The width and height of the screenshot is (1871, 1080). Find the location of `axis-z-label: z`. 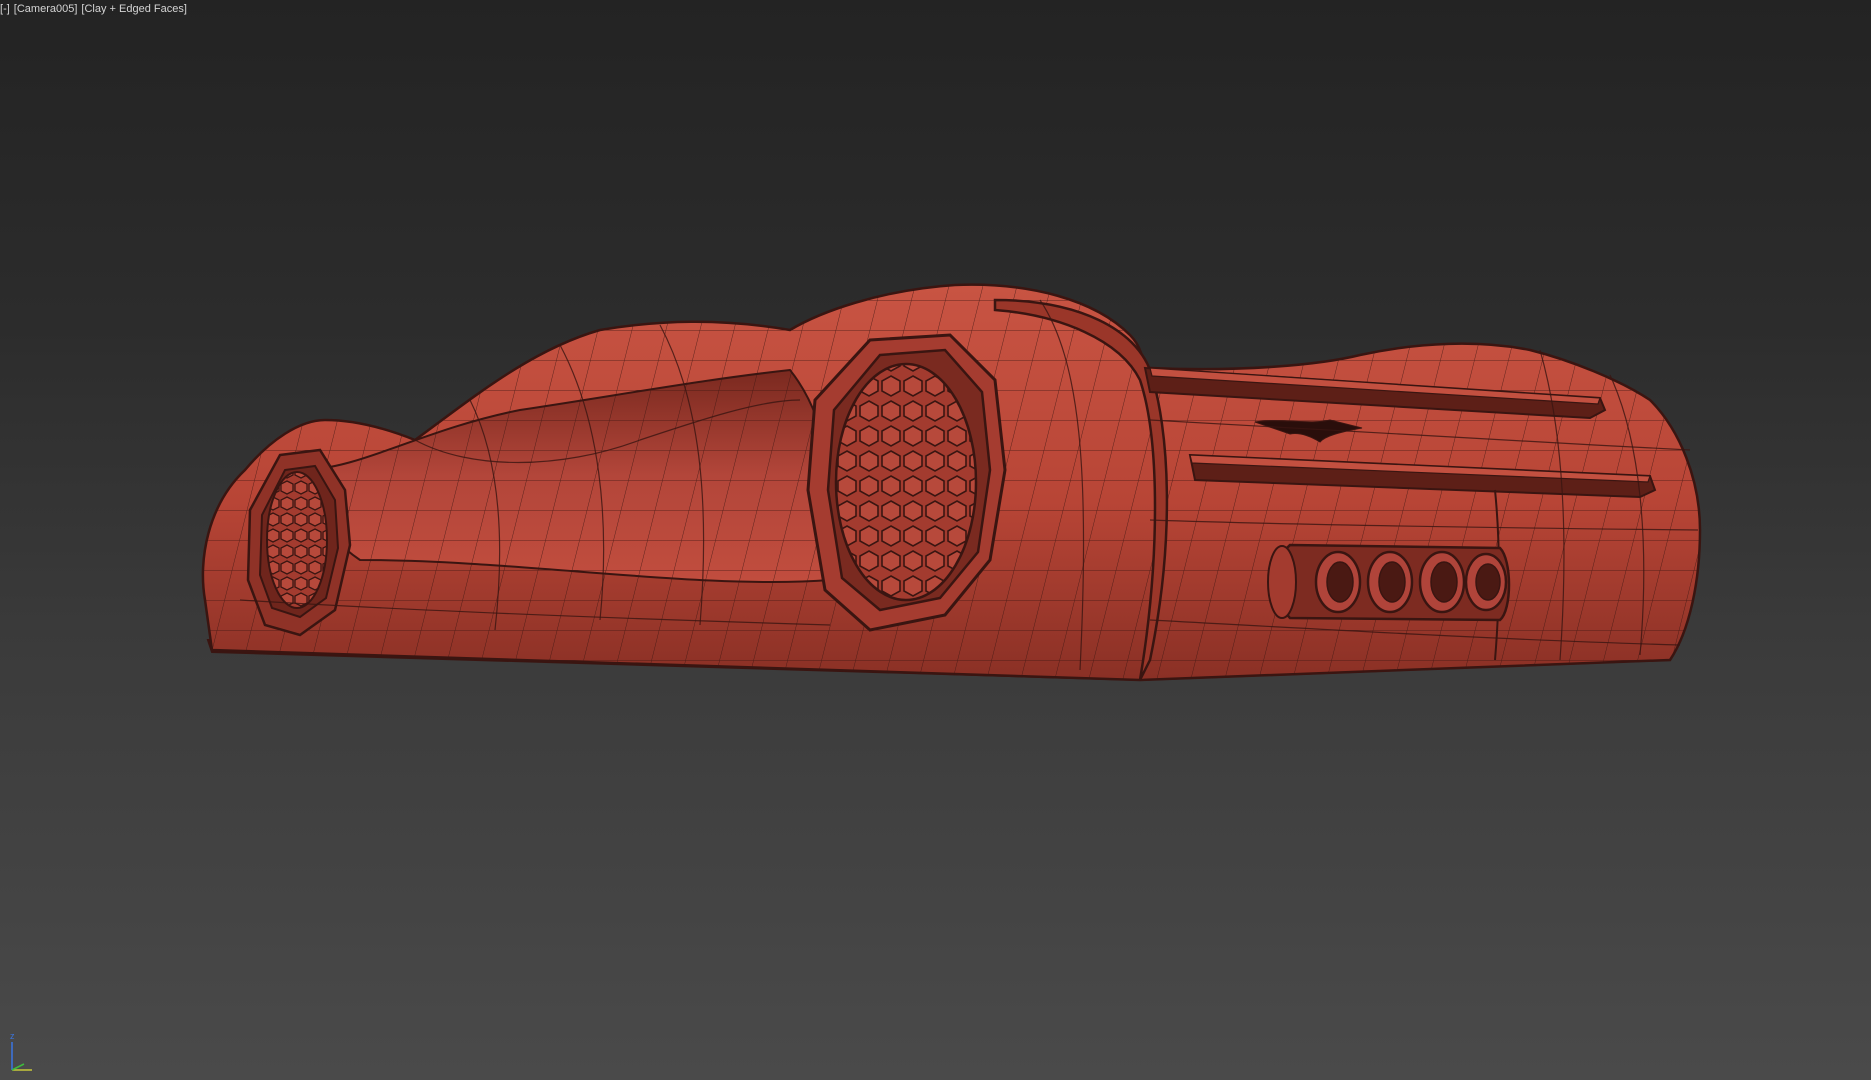

axis-z-label: z is located at coordinates (12, 1036).